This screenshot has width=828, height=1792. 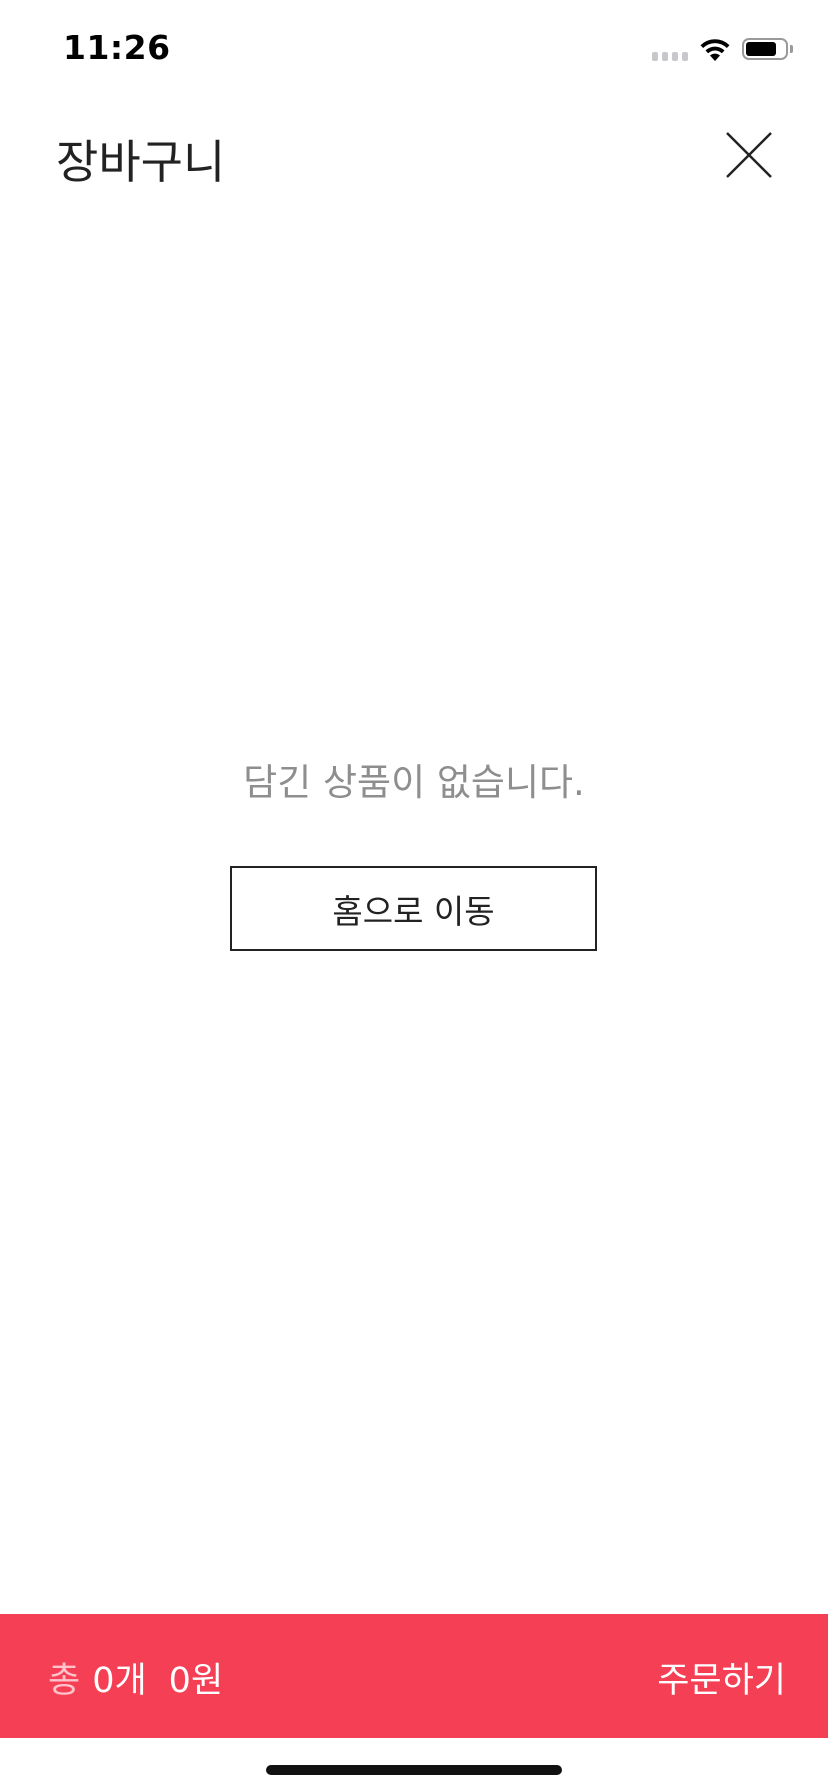 What do you see at coordinates (791, 49) in the screenshot?
I see `battery-cap` at bounding box center [791, 49].